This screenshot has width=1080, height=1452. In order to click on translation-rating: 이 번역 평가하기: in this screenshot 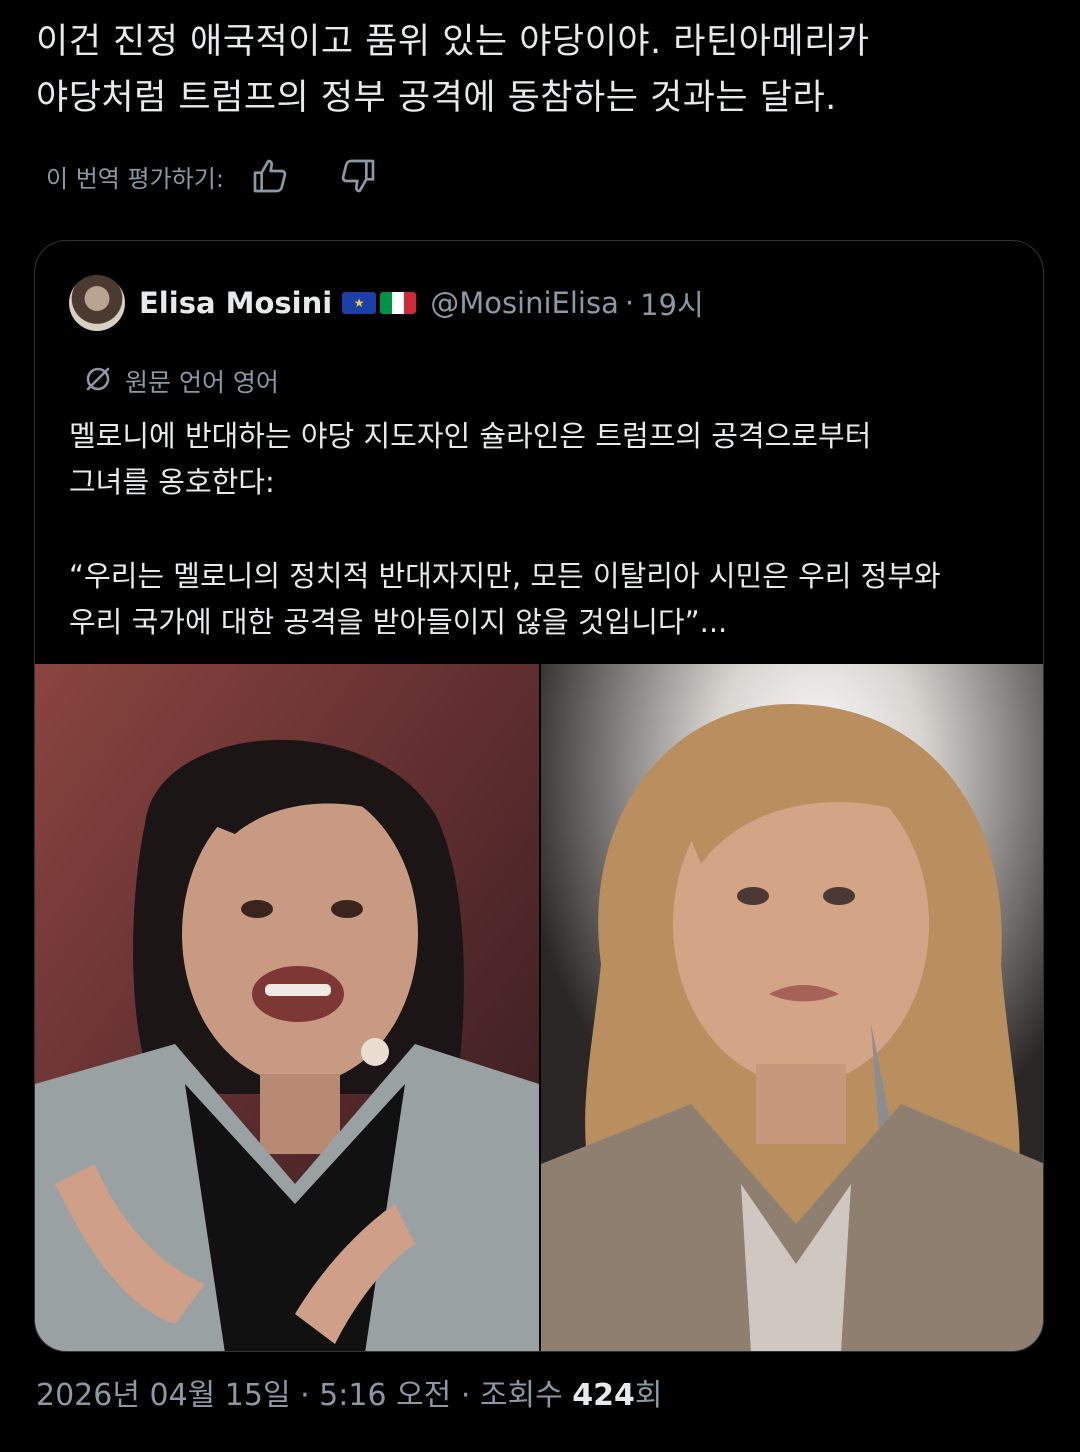, I will do `click(213, 176)`.